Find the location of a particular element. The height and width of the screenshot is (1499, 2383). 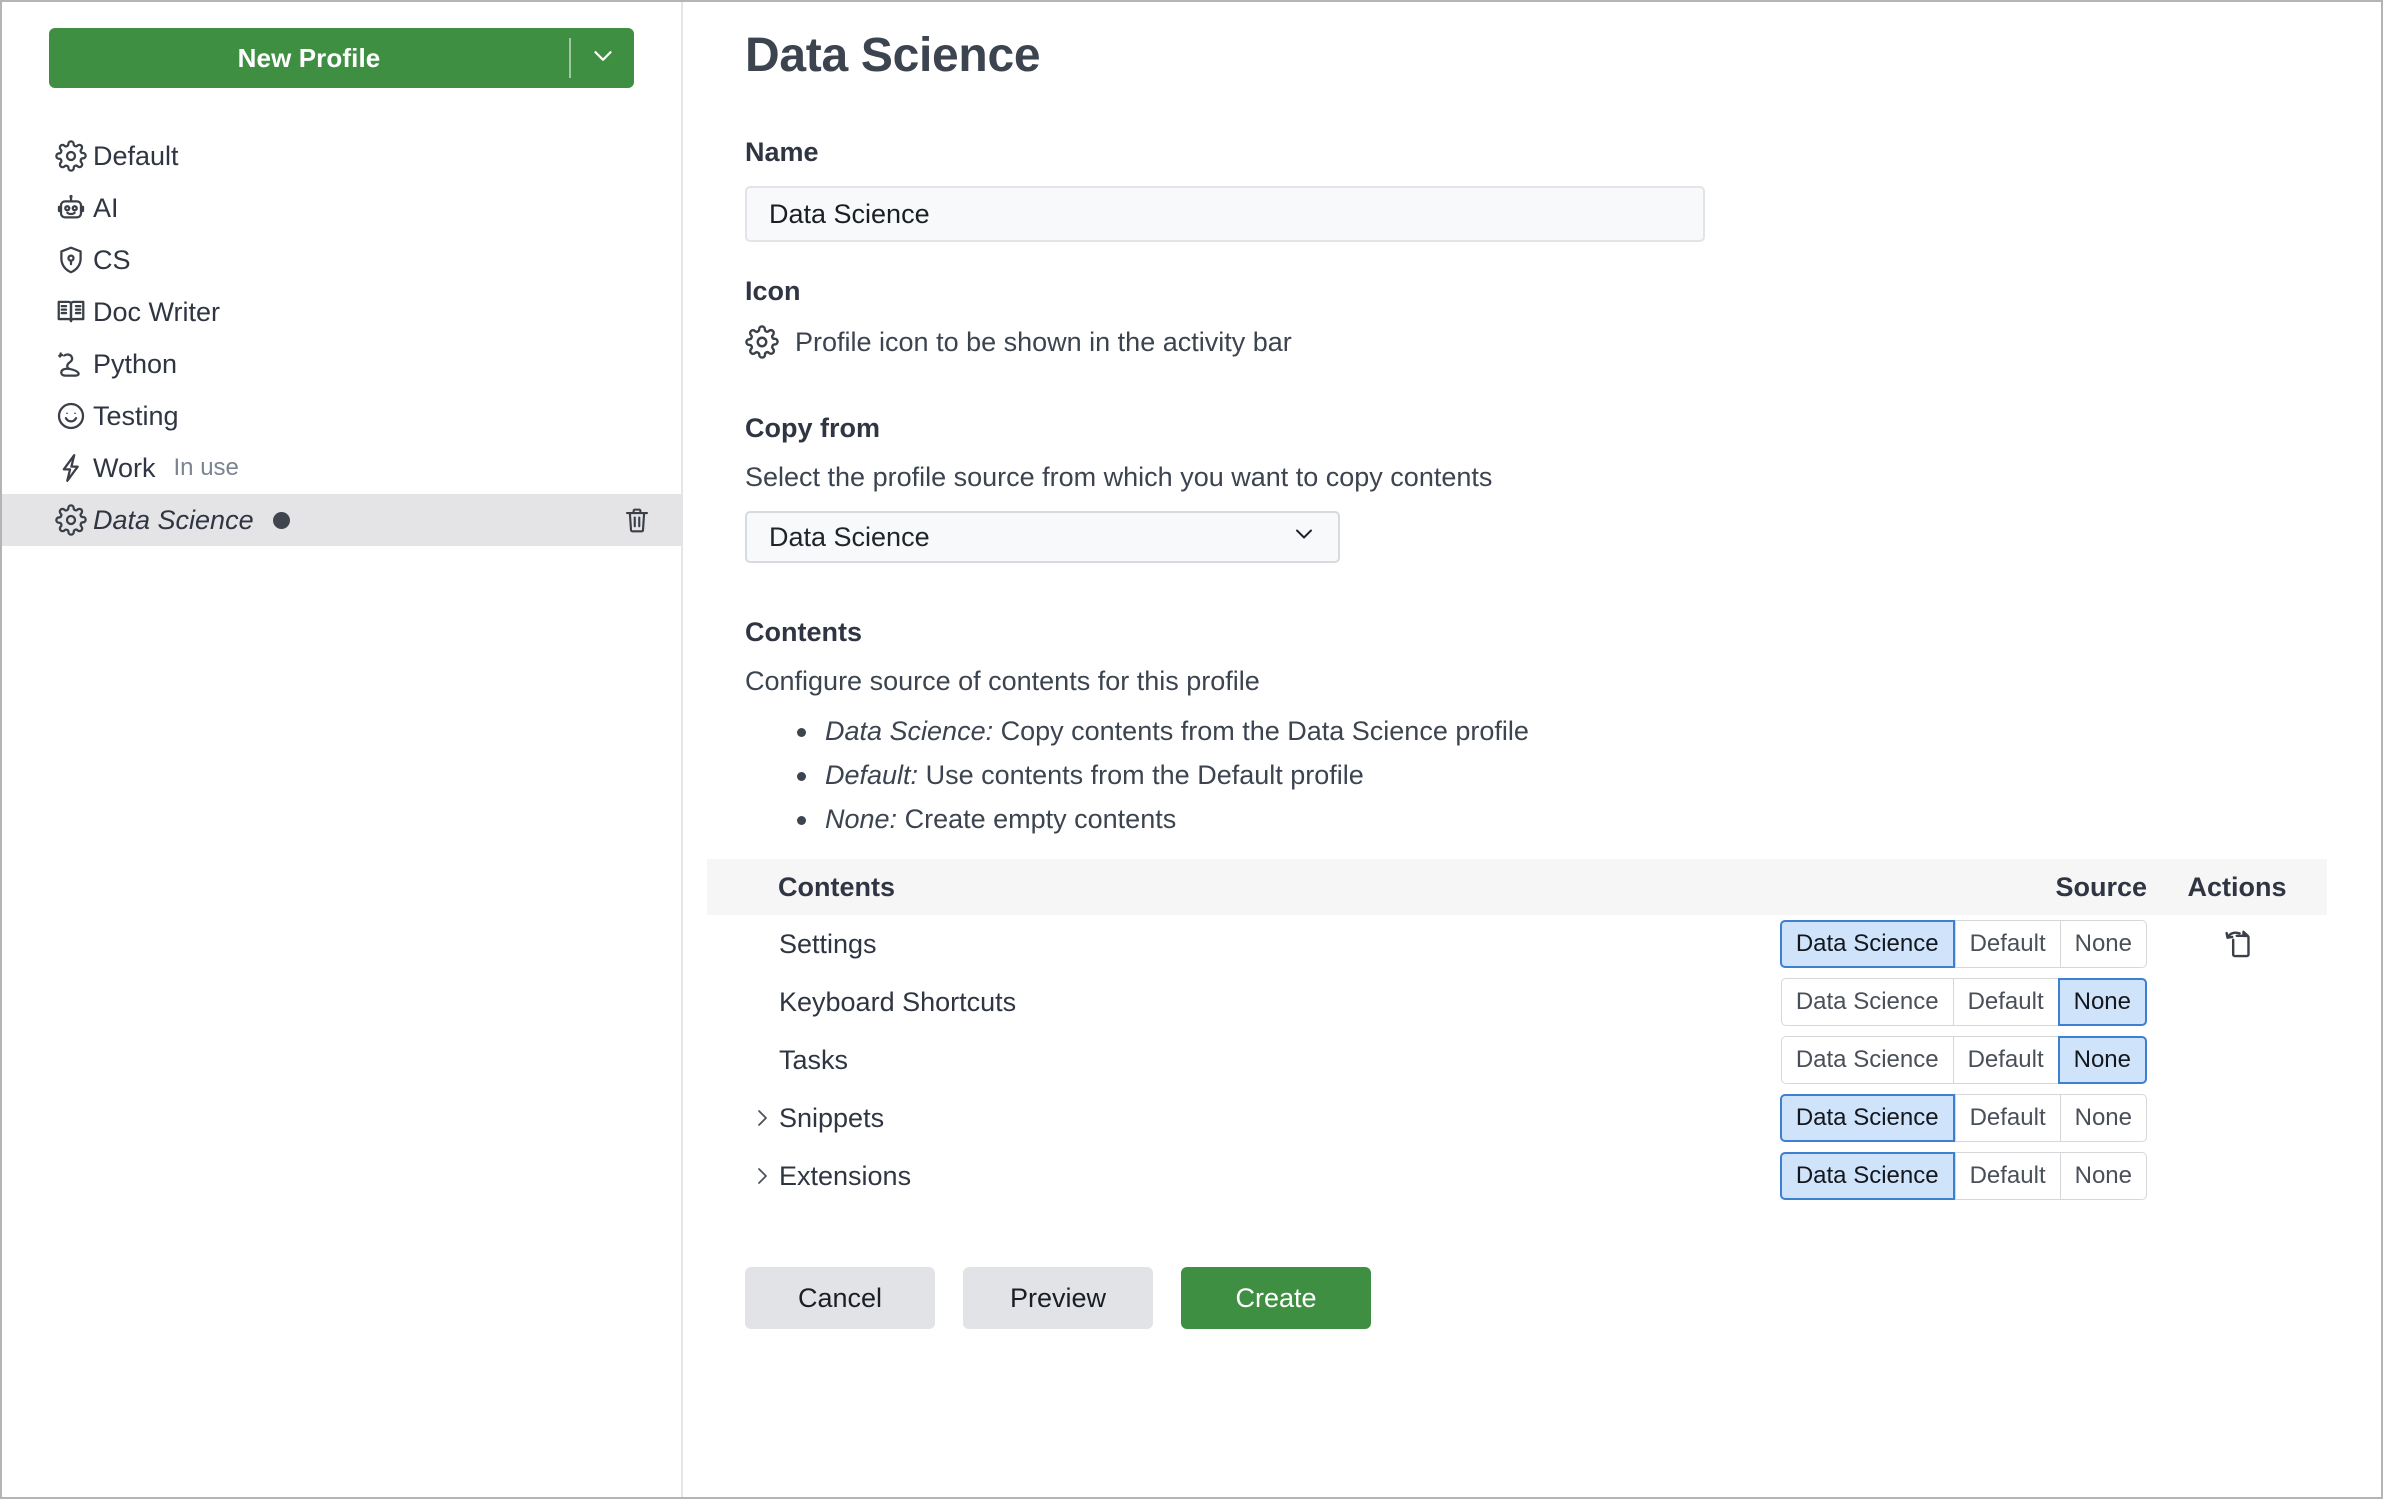

row-contents-cell: Keyboard Shortcuts is located at coordinates (1244, 1002).